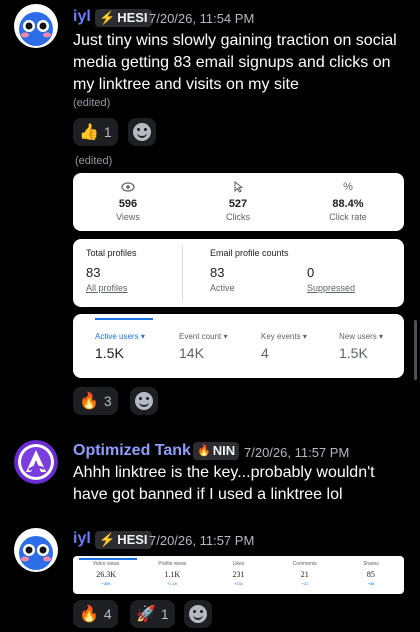 This screenshot has width=420, height=632. Describe the element at coordinates (216, 451) in the screenshot. I see `guild-tag: 🔥 NIN` at that location.